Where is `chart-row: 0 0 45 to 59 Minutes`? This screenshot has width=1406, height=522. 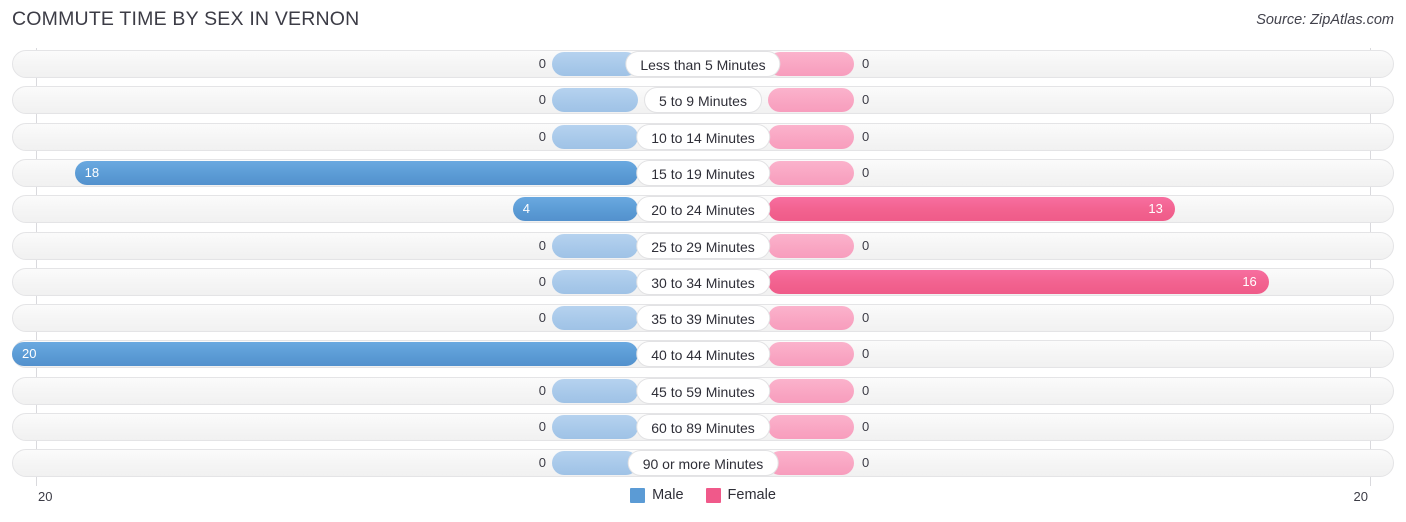 chart-row: 0 0 45 to 59 Minutes is located at coordinates (703, 390).